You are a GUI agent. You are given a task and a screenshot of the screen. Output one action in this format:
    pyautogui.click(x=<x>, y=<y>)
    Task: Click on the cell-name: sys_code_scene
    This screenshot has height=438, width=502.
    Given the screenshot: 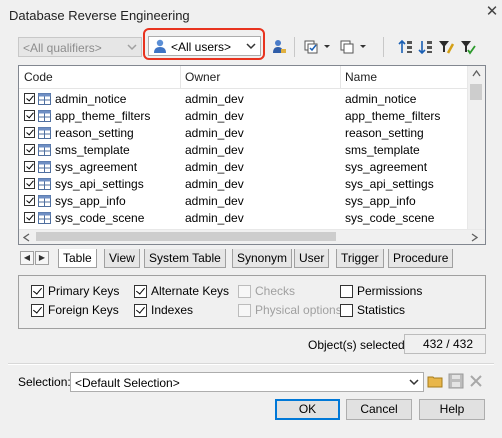 What is the action you would take?
    pyautogui.click(x=390, y=218)
    